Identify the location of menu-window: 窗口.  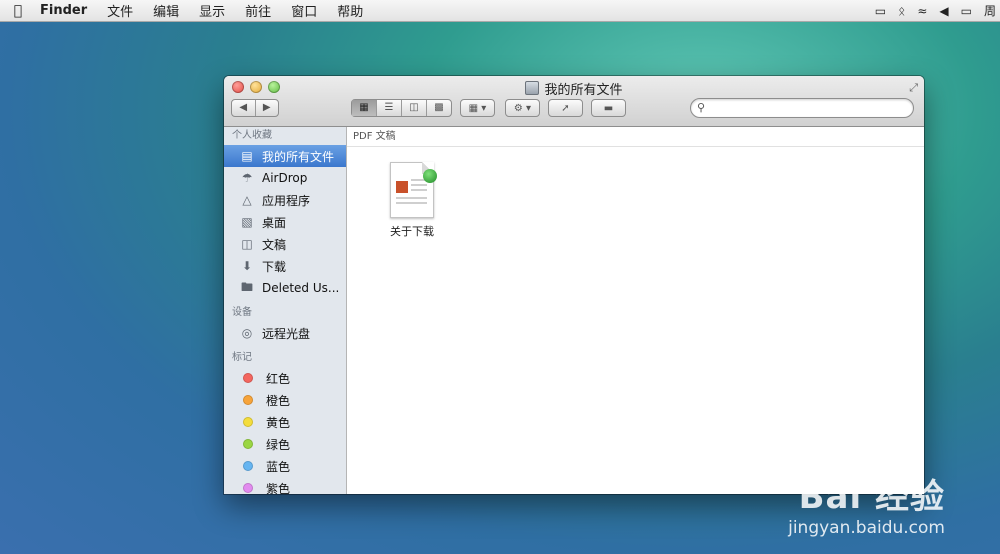
(304, 10).